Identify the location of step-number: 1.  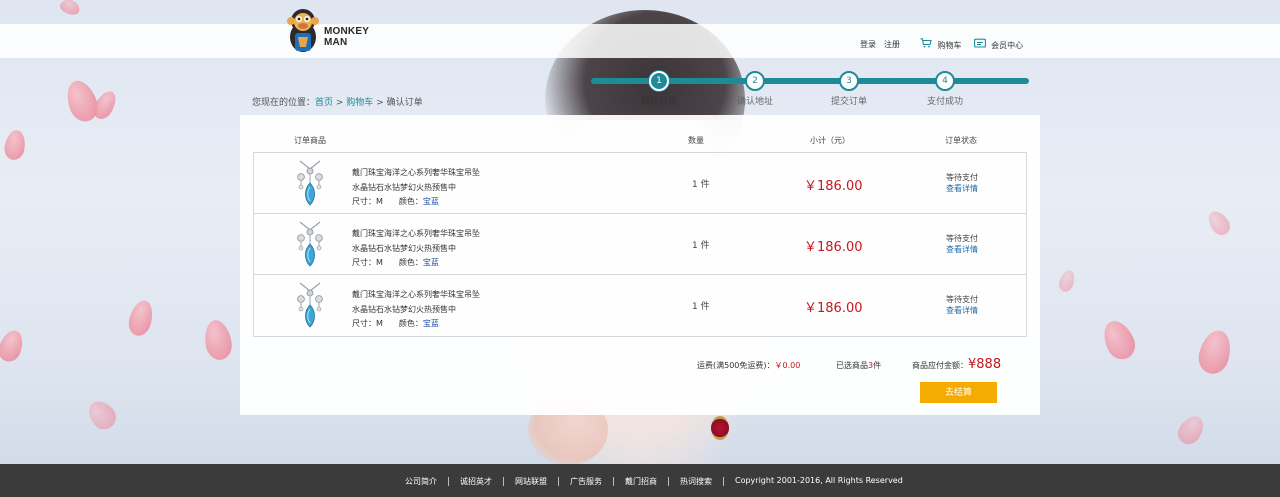
(659, 81).